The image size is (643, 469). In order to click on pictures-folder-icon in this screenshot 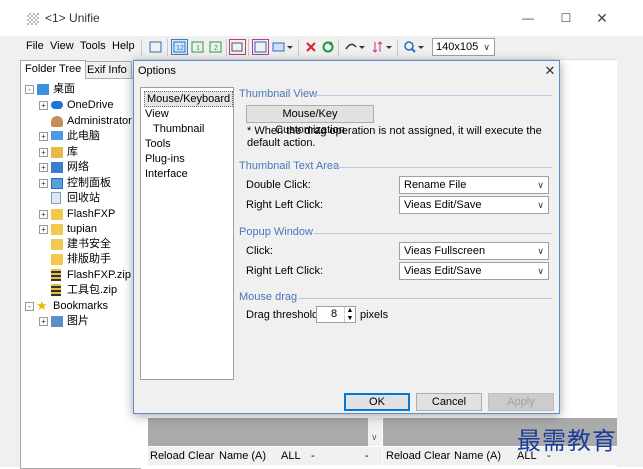, I will do `click(57, 321)`.